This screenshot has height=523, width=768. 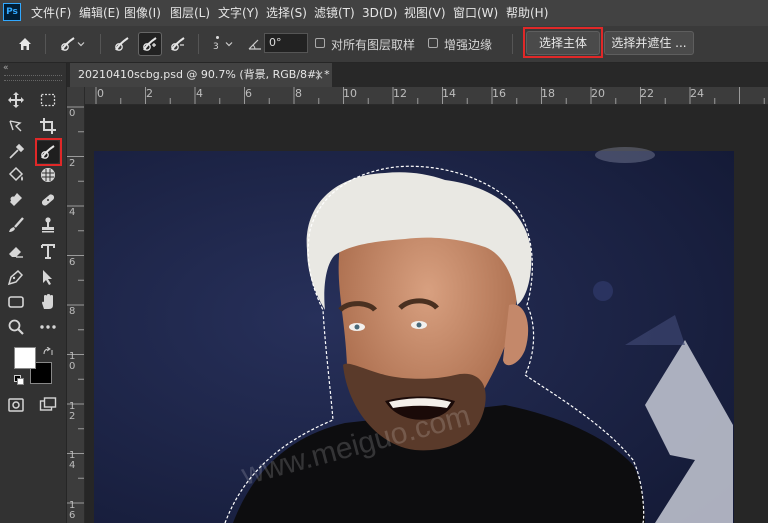 I want to click on spot-healing-tool, so click(x=48, y=200).